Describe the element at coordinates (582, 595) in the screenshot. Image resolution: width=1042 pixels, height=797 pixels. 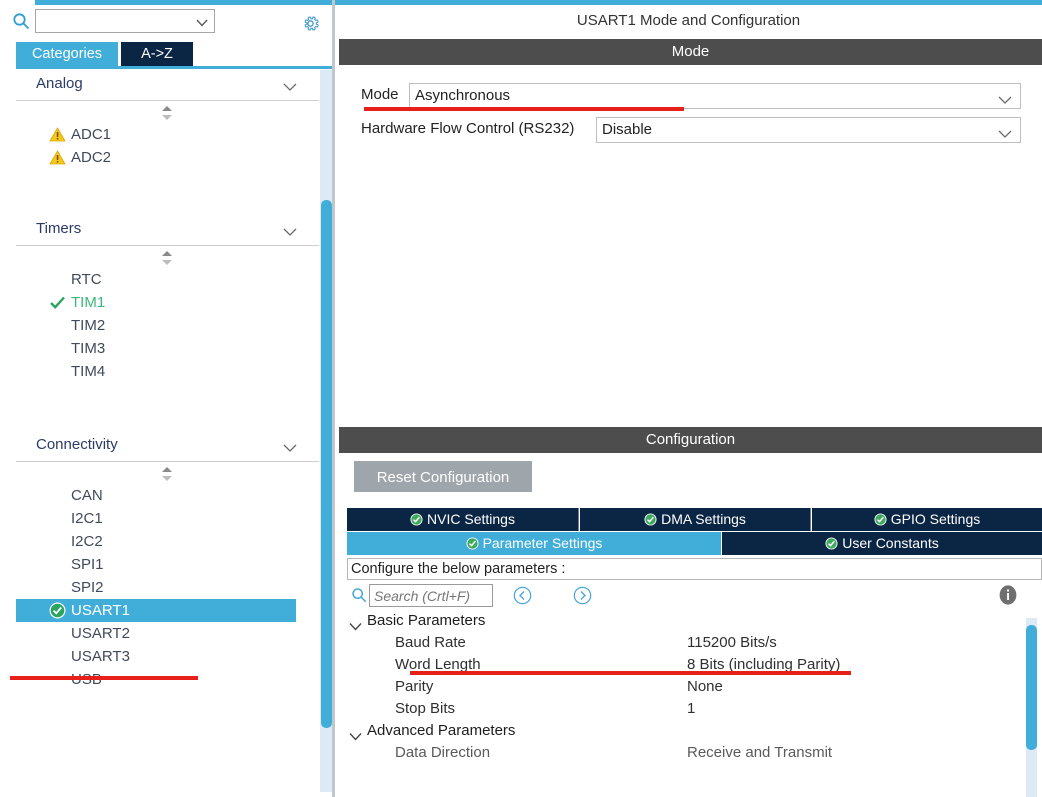
I see `chevron-right-circle-icon` at that location.